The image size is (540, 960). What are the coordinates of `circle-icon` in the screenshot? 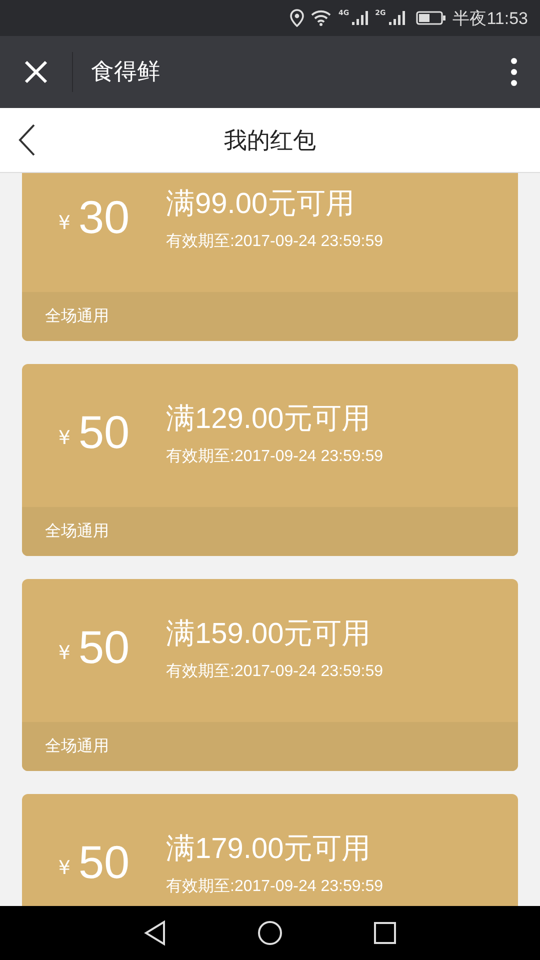 It's located at (270, 933).